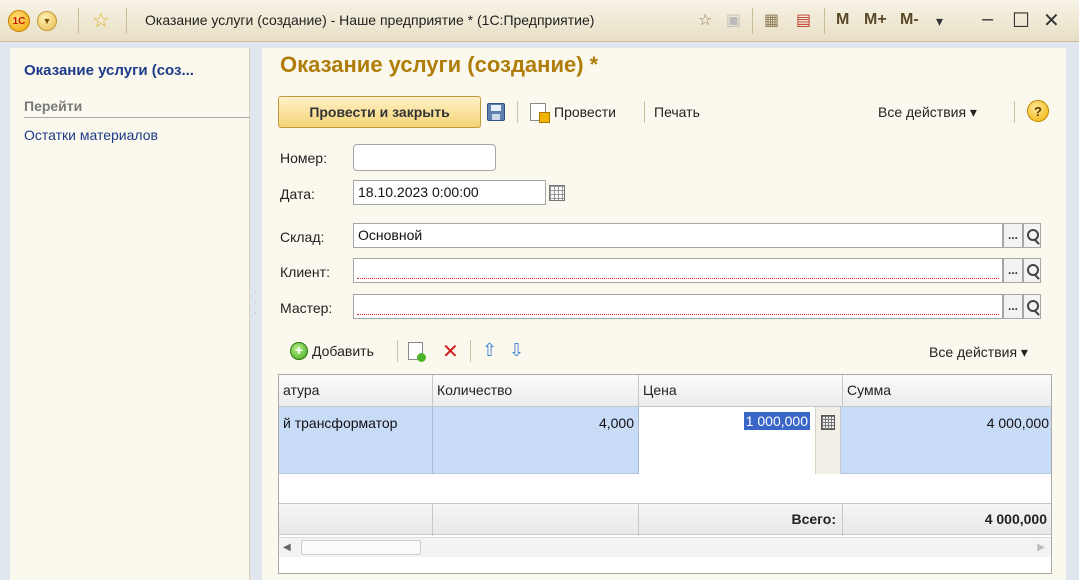  Describe the element at coordinates (53, 106) in the screenshot. I see `nav-section-goto: Перейти` at that location.